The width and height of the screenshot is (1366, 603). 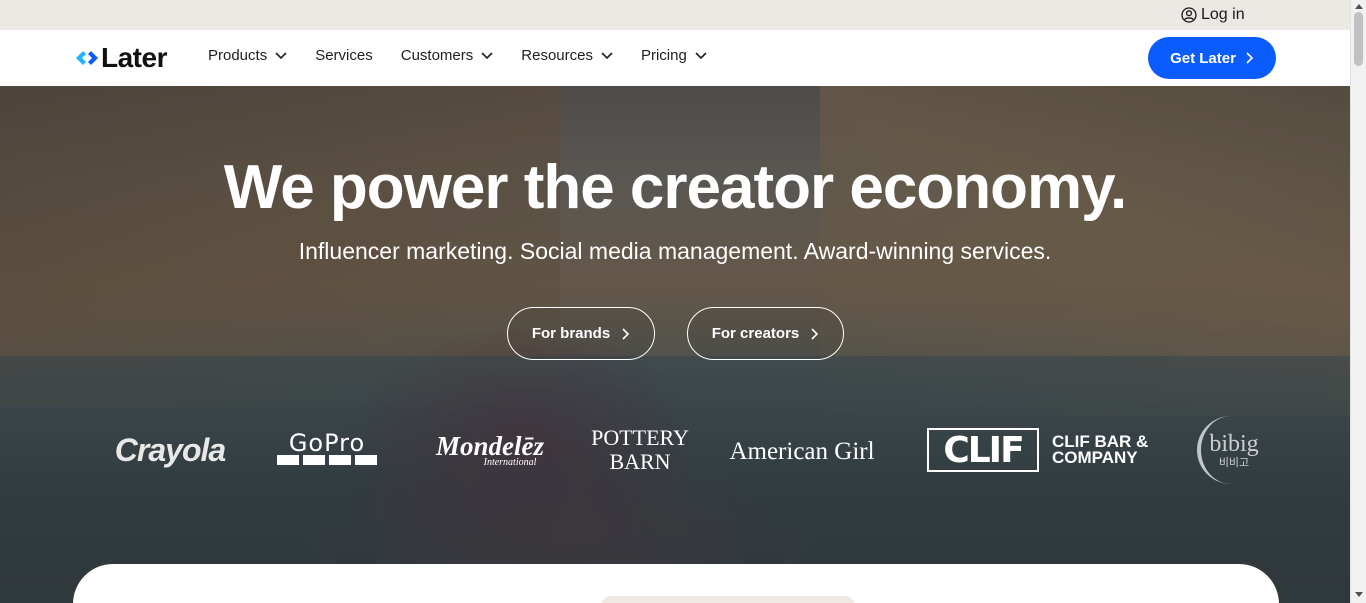 I want to click on clif-company-line2: COMPANY, so click(x=1095, y=457).